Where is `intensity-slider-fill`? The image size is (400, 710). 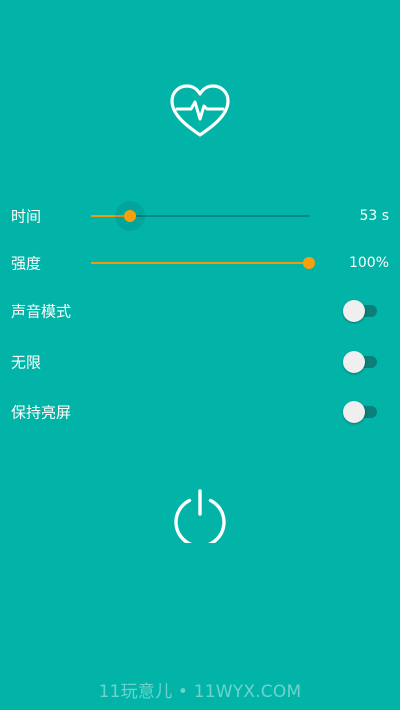
intensity-slider-fill is located at coordinates (200, 263).